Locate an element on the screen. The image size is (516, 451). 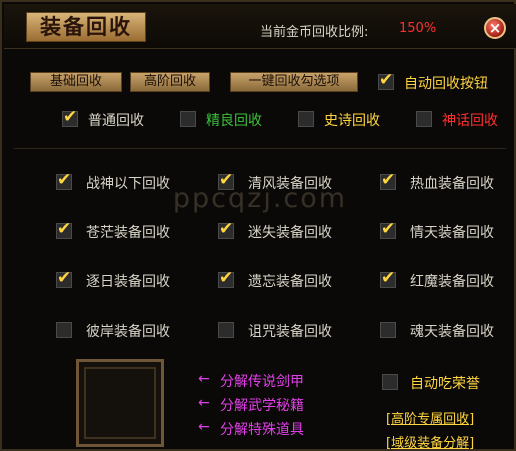
decompose-item: 分解特殊道具 is located at coordinates (262, 429).